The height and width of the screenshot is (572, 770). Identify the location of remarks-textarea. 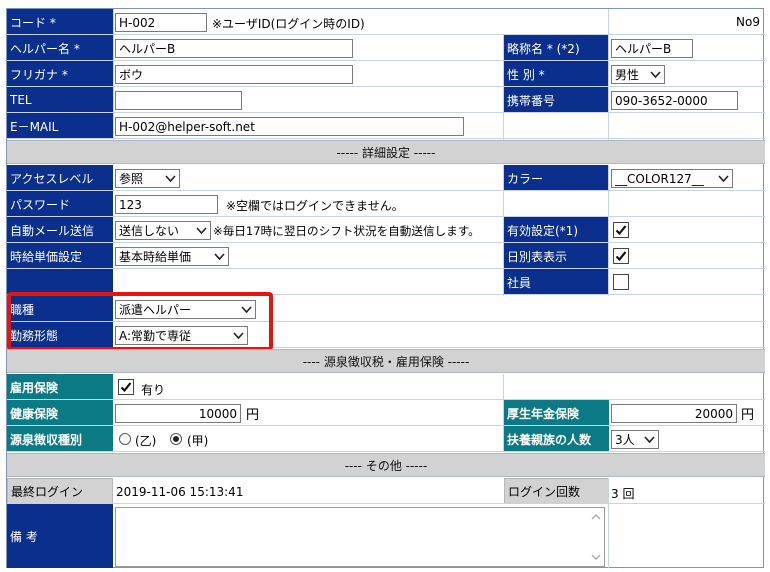
(360, 537).